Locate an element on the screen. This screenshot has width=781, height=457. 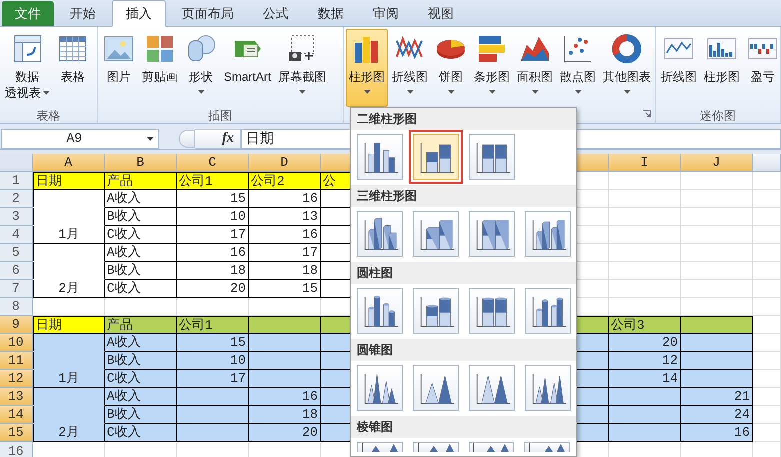
table-cell: 公司3 is located at coordinates (645, 325).